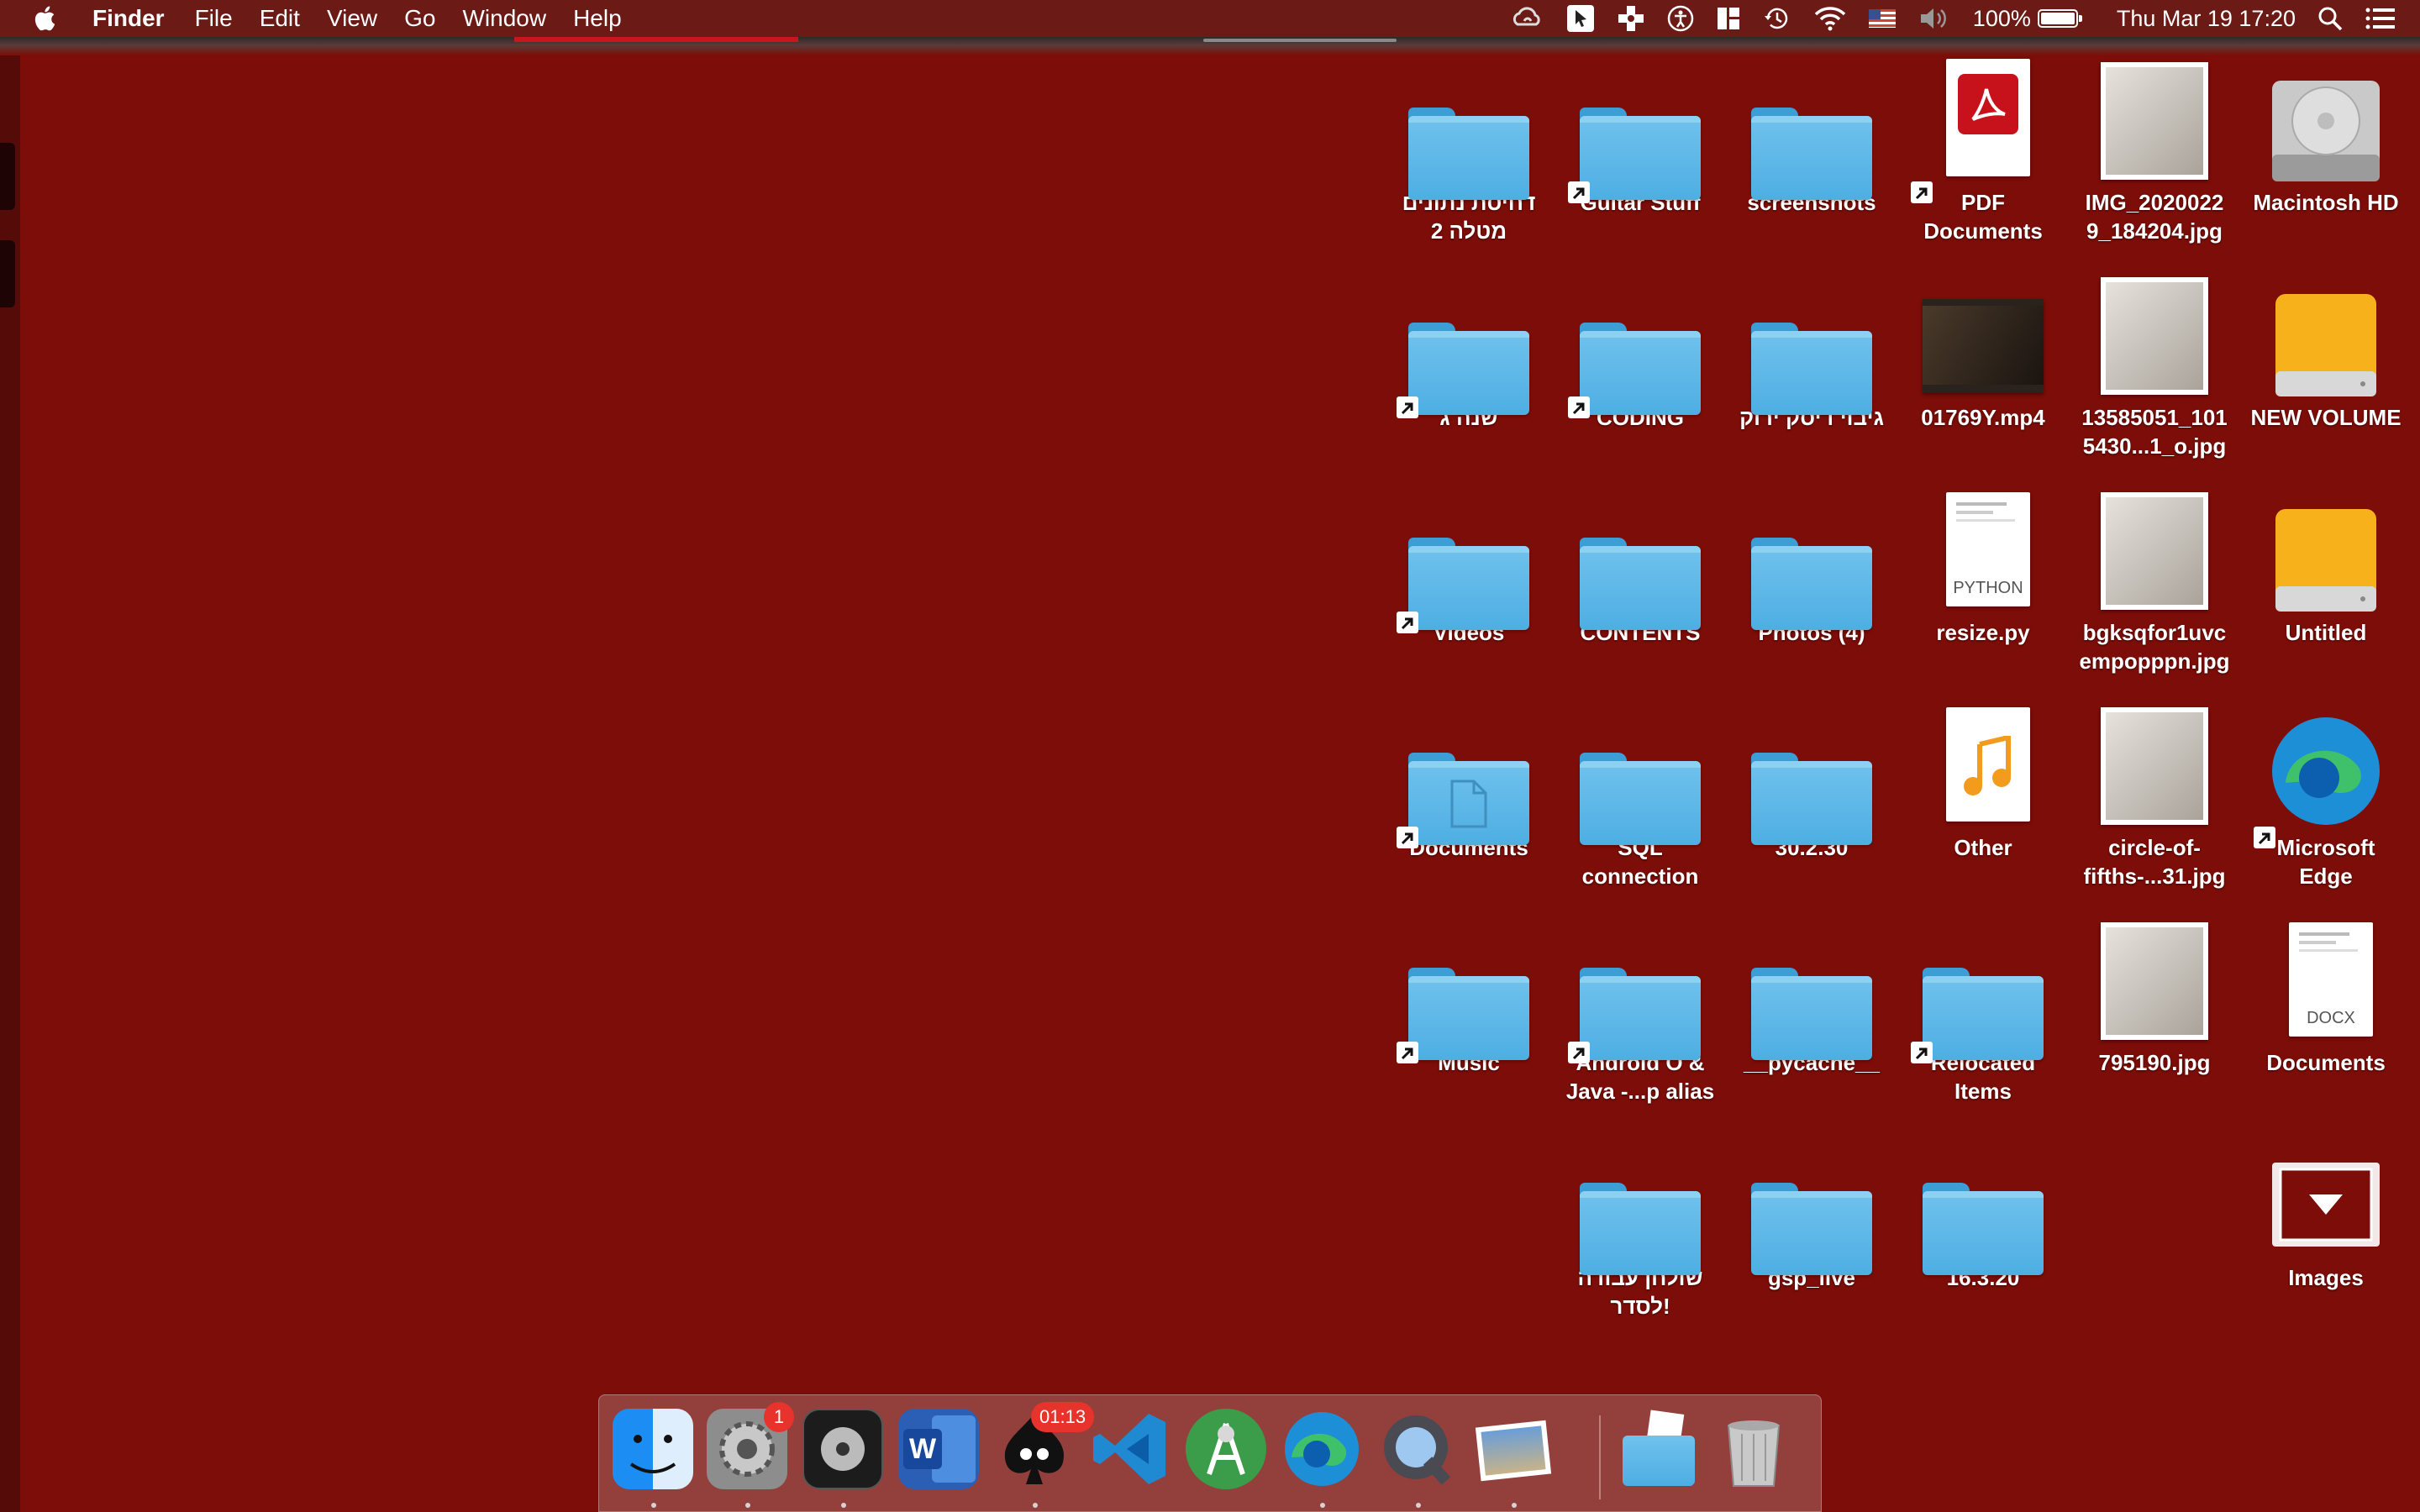 The height and width of the screenshot is (1512, 2420). I want to click on dock-app-quicktime-player, so click(1419, 1458).